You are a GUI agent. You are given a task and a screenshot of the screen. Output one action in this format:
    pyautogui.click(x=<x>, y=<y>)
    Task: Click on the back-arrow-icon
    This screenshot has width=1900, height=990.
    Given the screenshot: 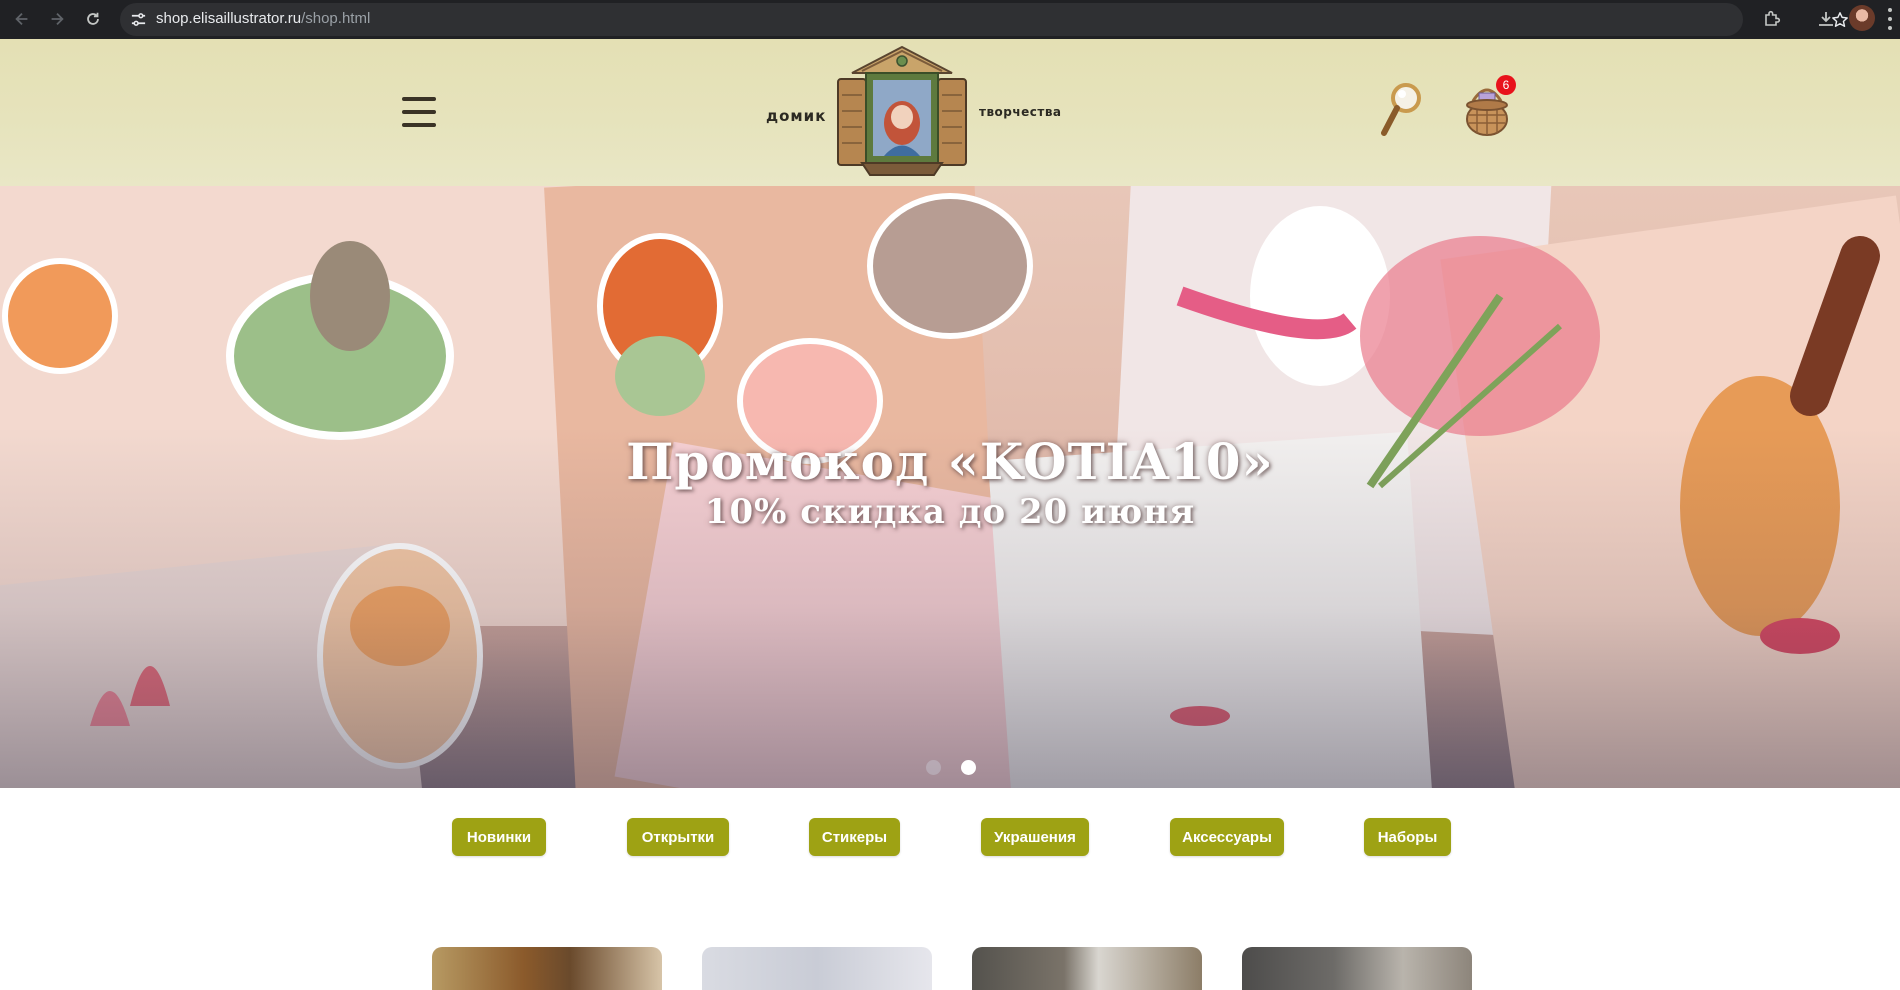 What is the action you would take?
    pyautogui.click(x=21, y=19)
    